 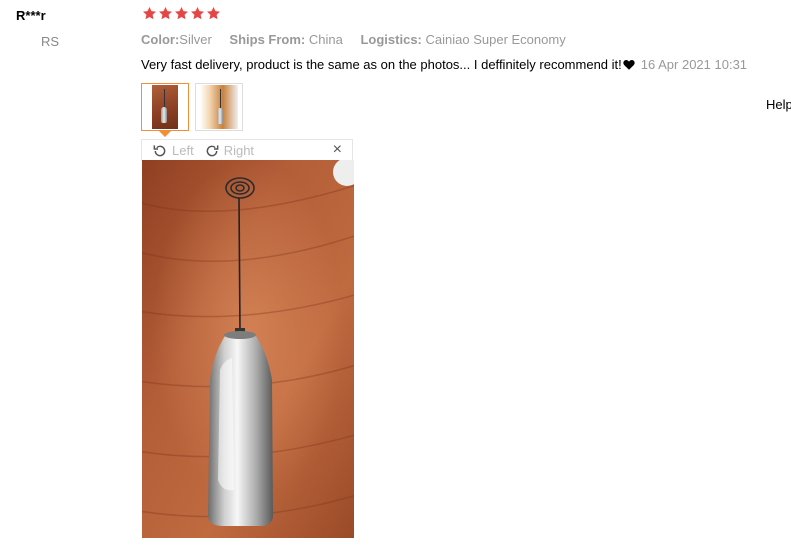 I want to click on close-icon: ×, so click(x=337, y=150).